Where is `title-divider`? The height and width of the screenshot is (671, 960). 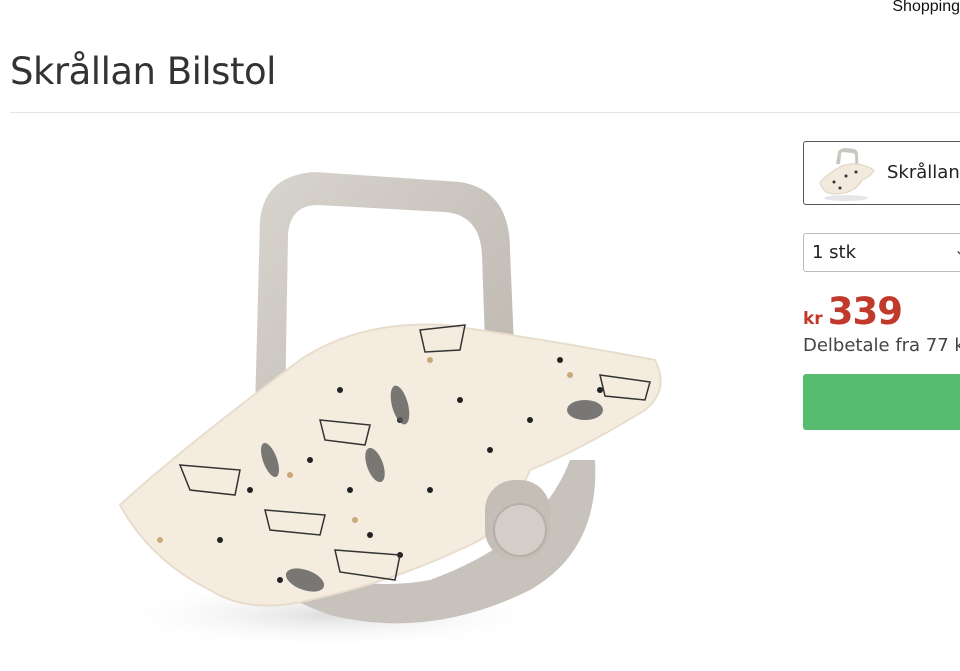
title-divider is located at coordinates (485, 112).